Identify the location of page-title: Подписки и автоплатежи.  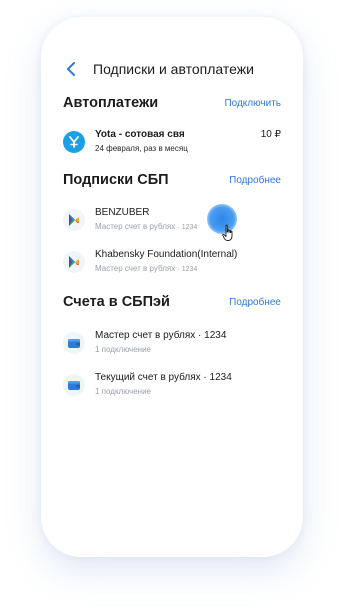
(173, 69).